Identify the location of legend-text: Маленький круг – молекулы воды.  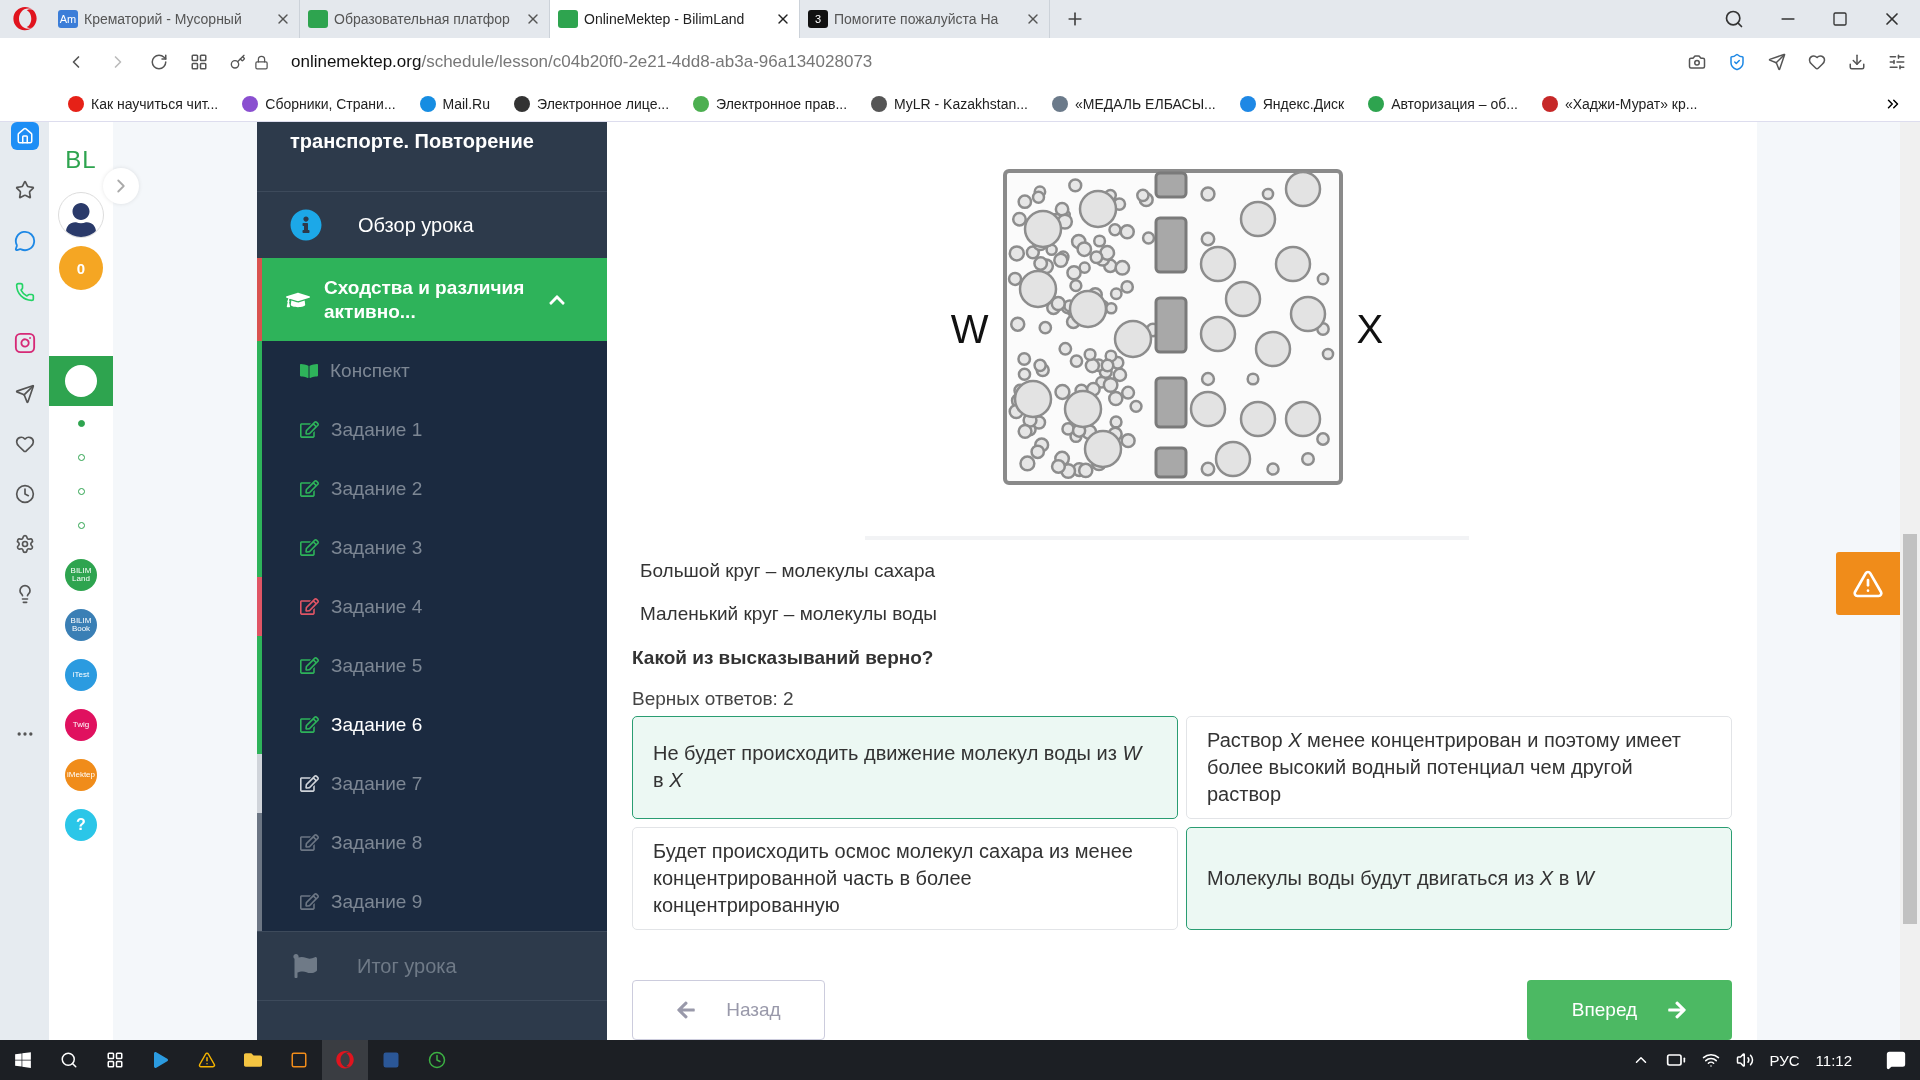
(788, 613).